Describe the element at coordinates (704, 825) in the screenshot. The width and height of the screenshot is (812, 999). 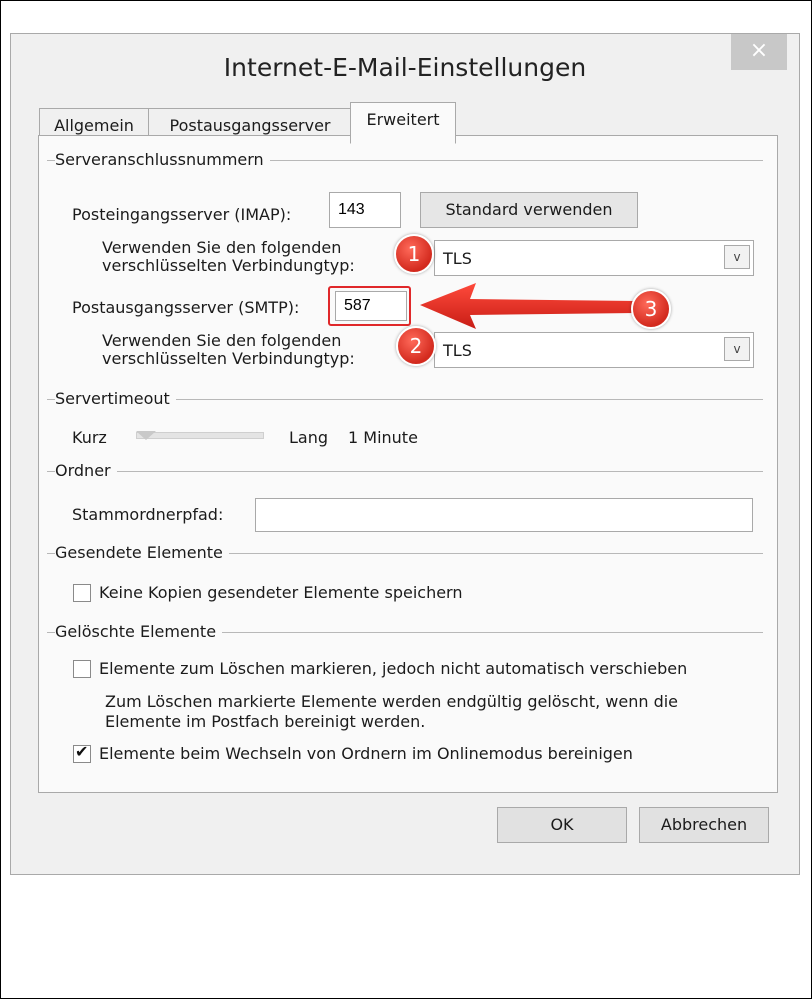
I see `cancel-button: Abbrechen` at that location.